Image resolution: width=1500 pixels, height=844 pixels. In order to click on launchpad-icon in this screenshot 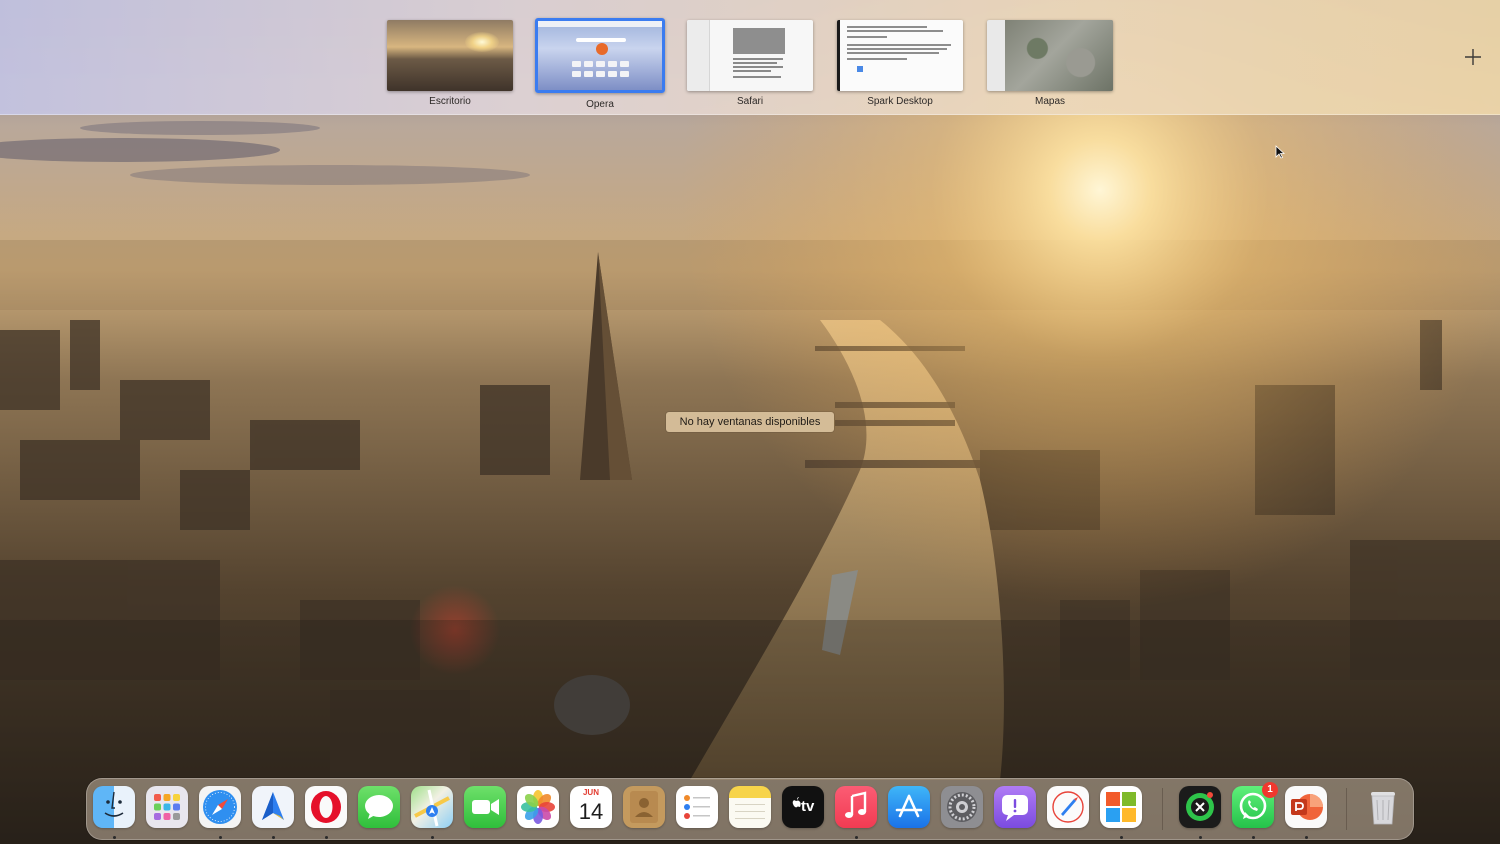, I will do `click(167, 807)`.